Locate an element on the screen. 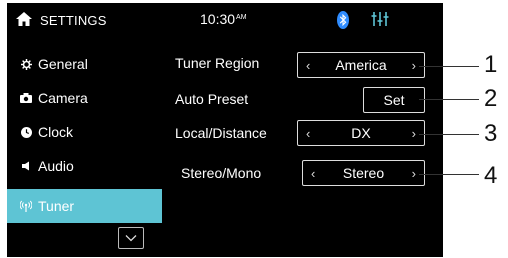 The width and height of the screenshot is (508, 258). clock-display: 10:30AM is located at coordinates (223, 19).